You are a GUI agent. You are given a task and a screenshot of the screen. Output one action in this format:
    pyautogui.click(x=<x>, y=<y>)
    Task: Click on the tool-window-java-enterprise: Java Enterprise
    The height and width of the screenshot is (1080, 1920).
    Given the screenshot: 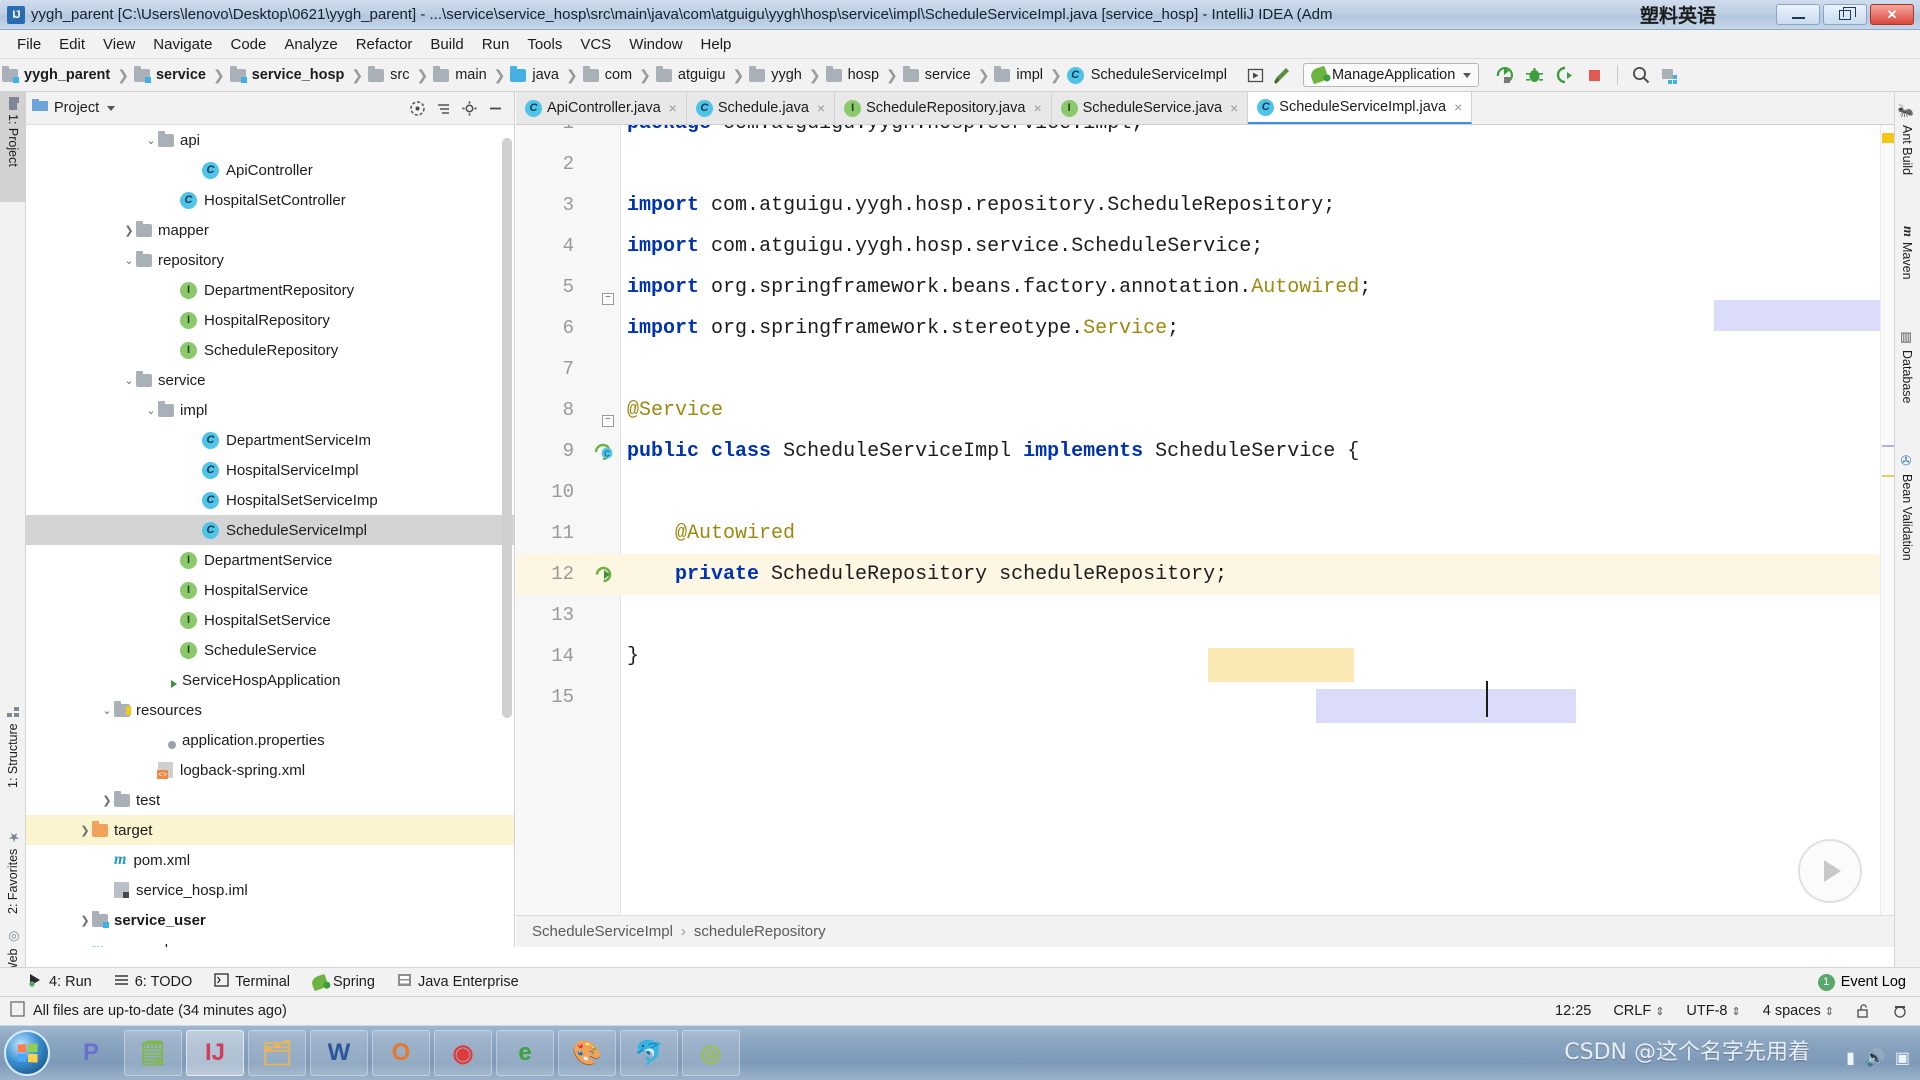 What is the action you would take?
    pyautogui.click(x=458, y=982)
    